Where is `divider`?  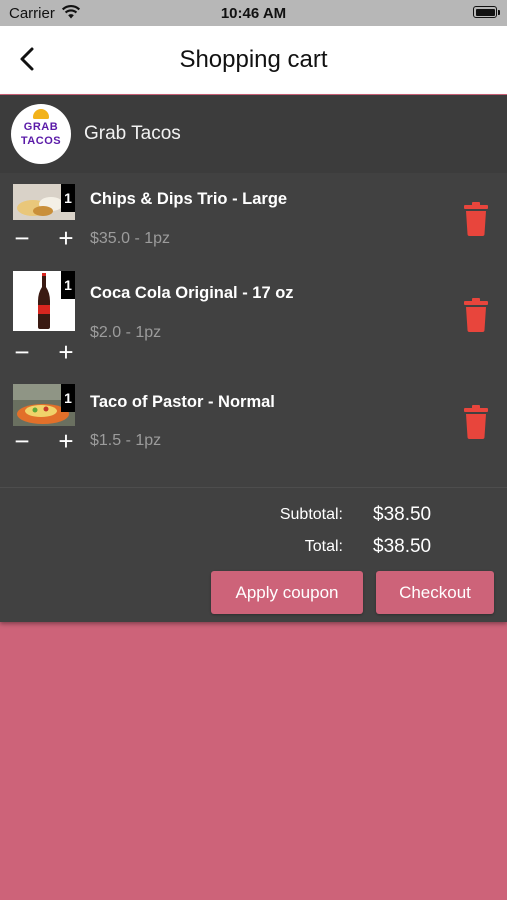
divider is located at coordinates (253, 487).